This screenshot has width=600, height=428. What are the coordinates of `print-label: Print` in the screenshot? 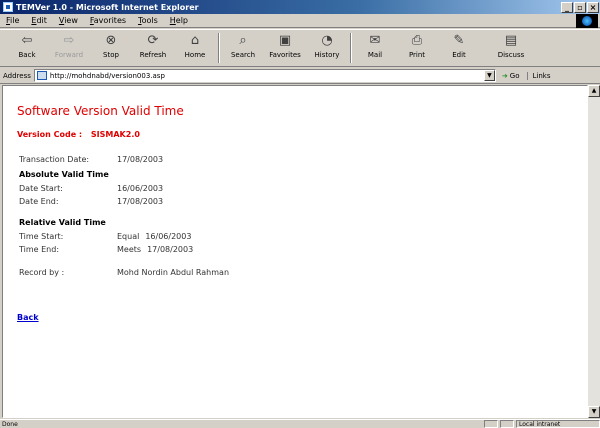 It's located at (417, 55).